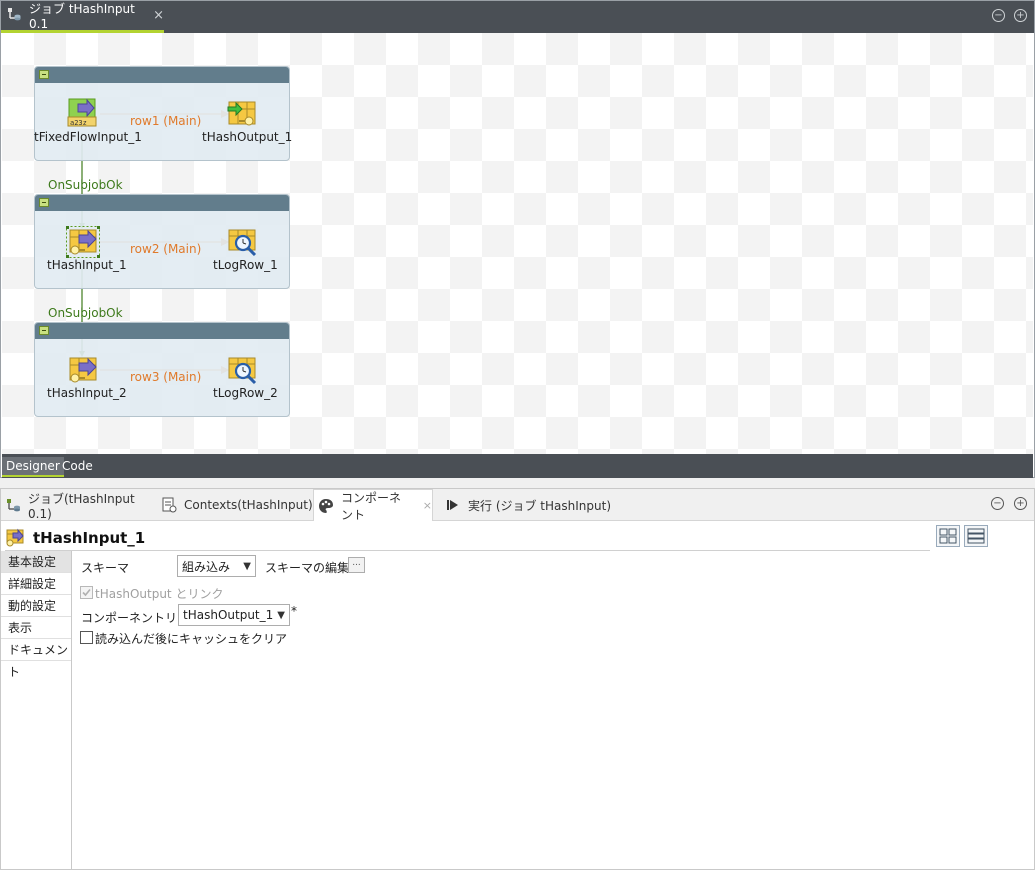 The image size is (1035, 870). I want to click on tab-code: Code, so click(77, 467).